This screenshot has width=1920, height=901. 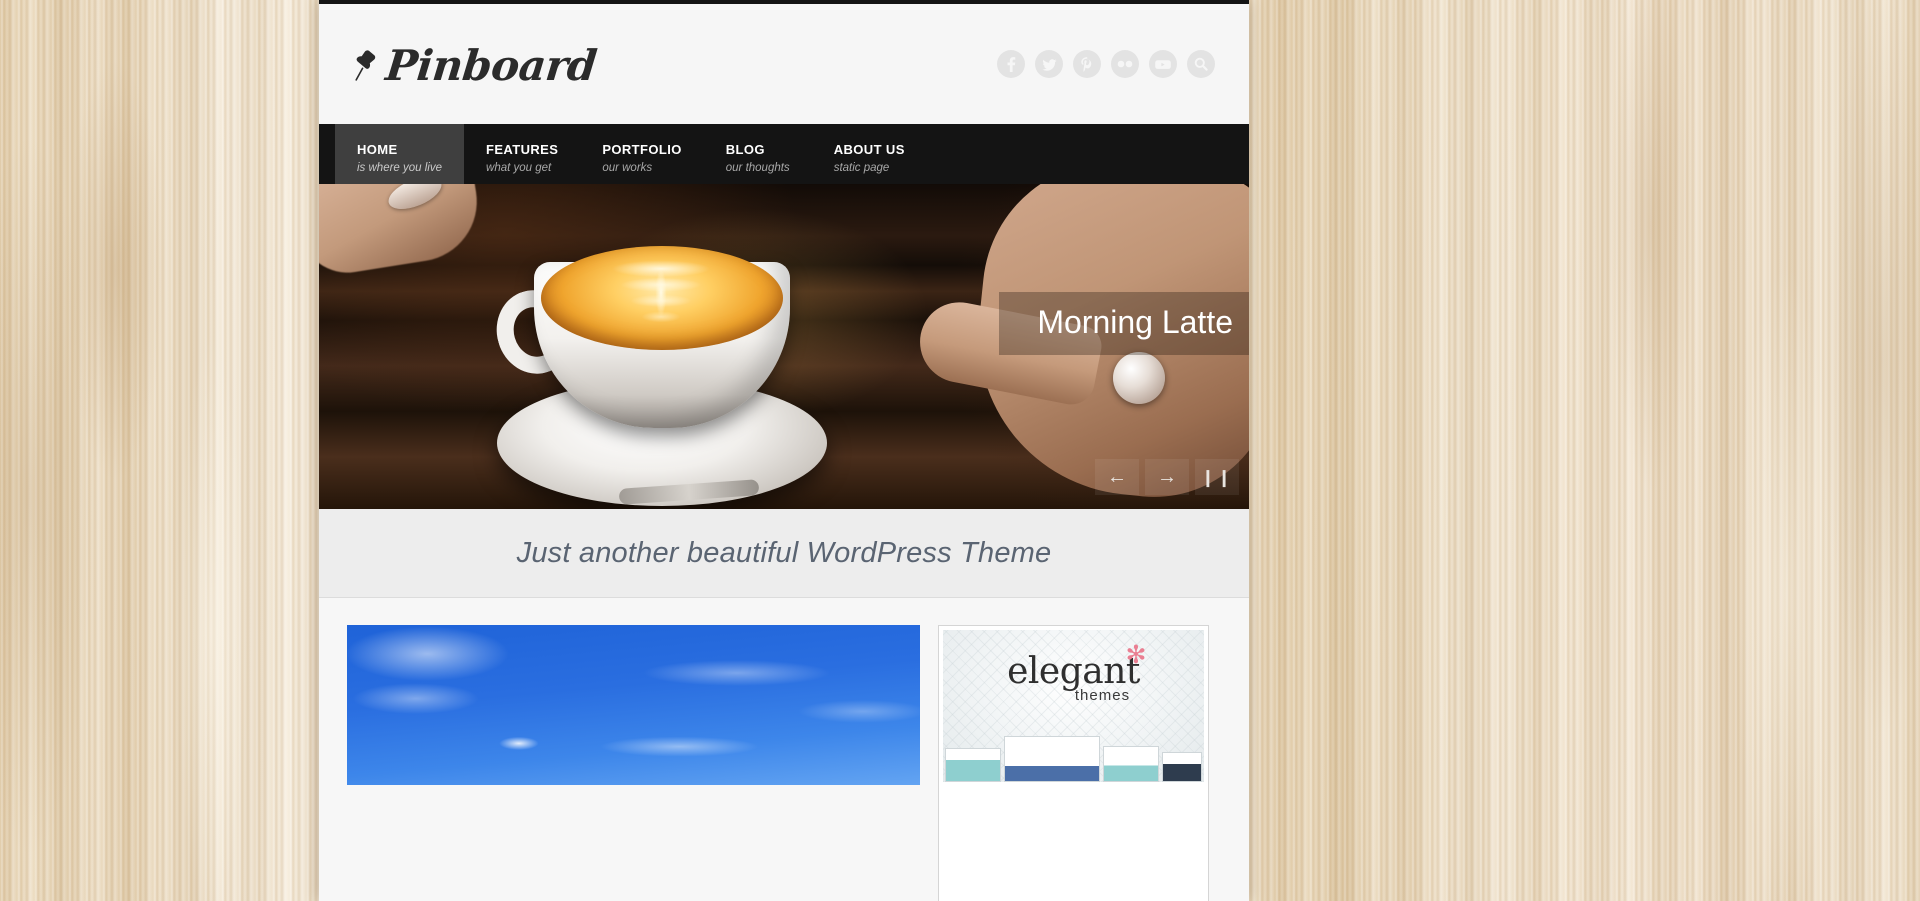 What do you see at coordinates (633, 705) in the screenshot?
I see `blue-sky-photo` at bounding box center [633, 705].